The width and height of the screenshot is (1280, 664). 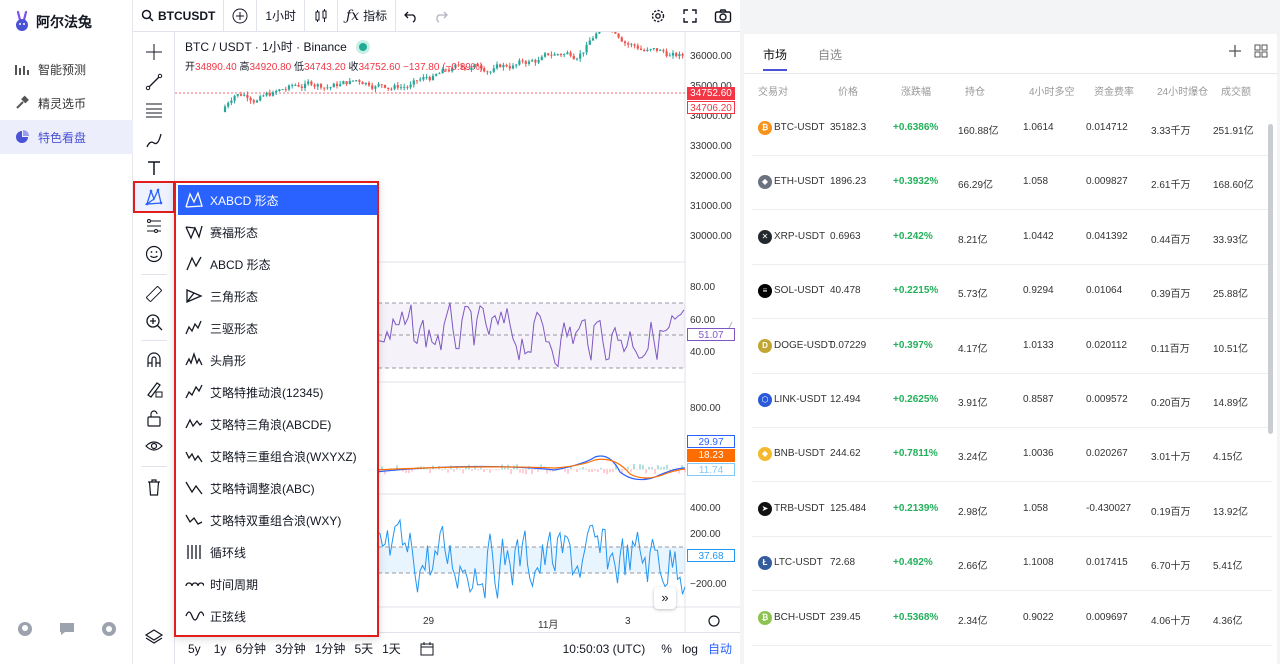 What do you see at coordinates (66, 137) in the screenshot?
I see `nav-item-featured-board: 特色看盘` at bounding box center [66, 137].